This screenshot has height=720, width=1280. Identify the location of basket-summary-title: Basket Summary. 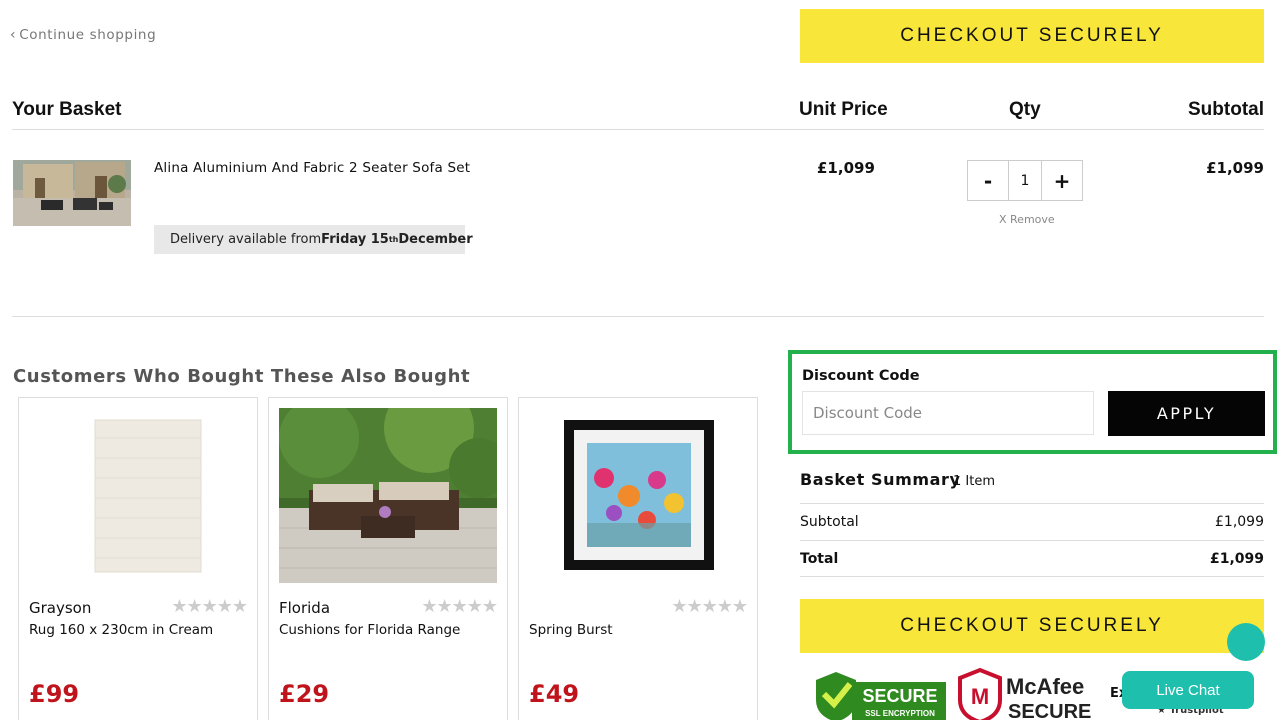
(880, 479).